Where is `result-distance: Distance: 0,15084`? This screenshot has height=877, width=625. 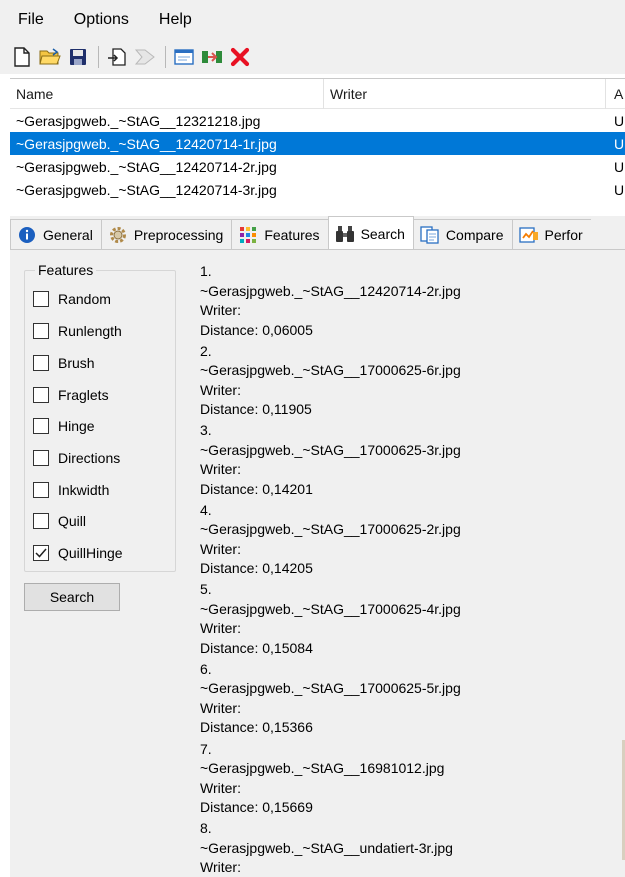 result-distance: Distance: 0,15084 is located at coordinates (256, 647).